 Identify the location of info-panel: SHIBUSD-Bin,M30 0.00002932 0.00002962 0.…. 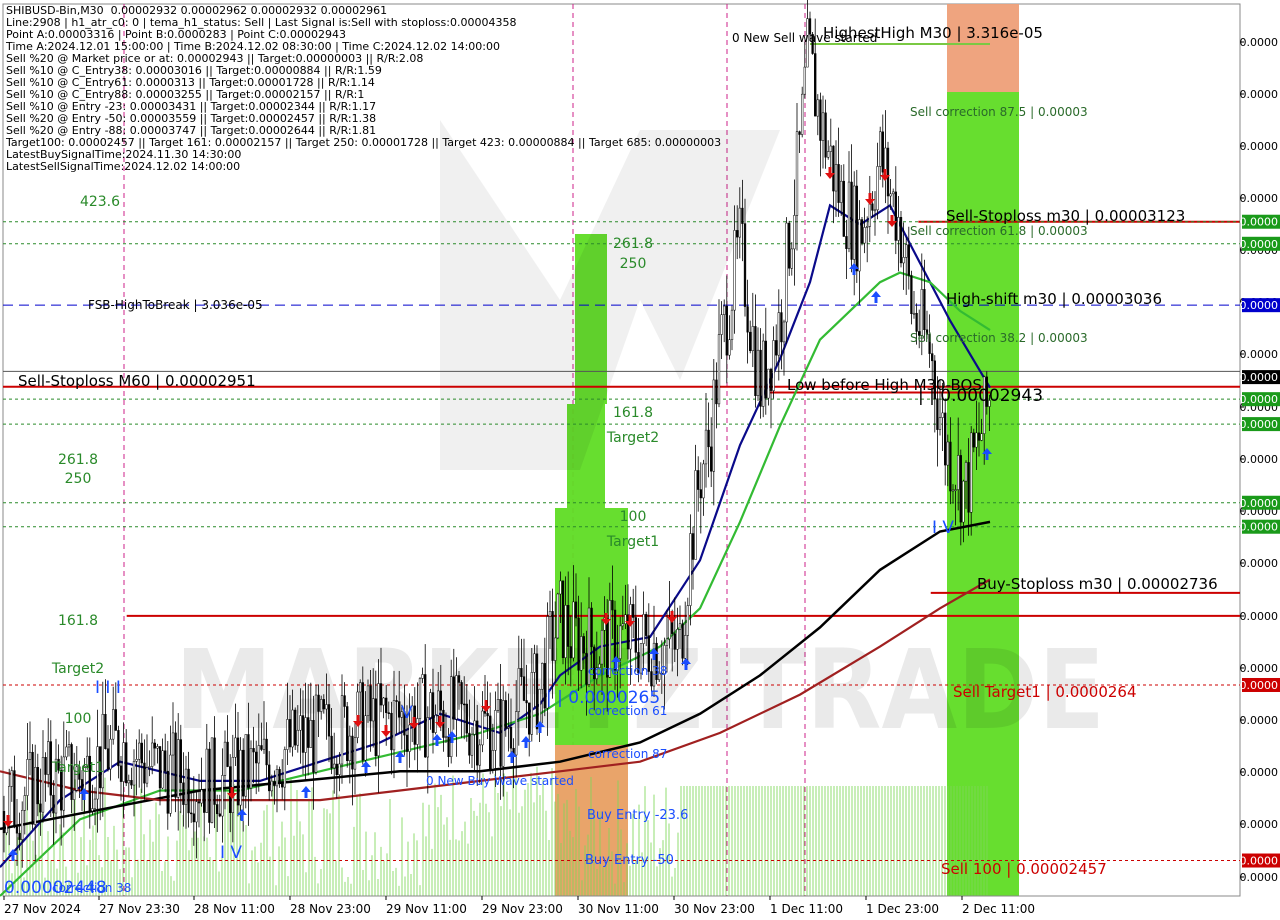
(363, 89).